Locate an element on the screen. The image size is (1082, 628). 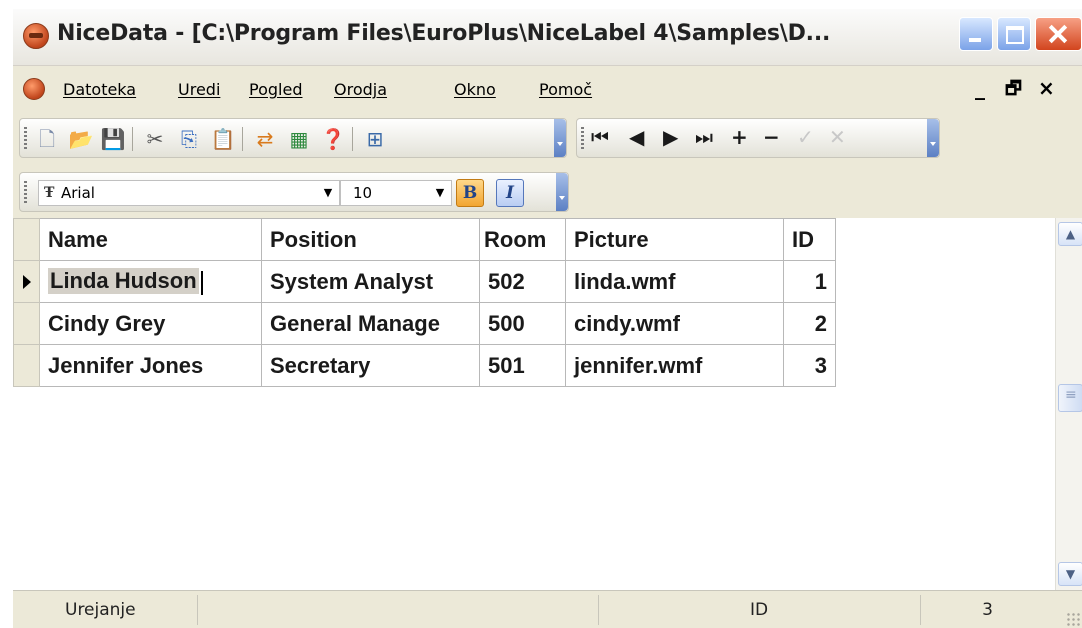
grid-cell-editing: Linda Hudson is located at coordinates (150, 281).